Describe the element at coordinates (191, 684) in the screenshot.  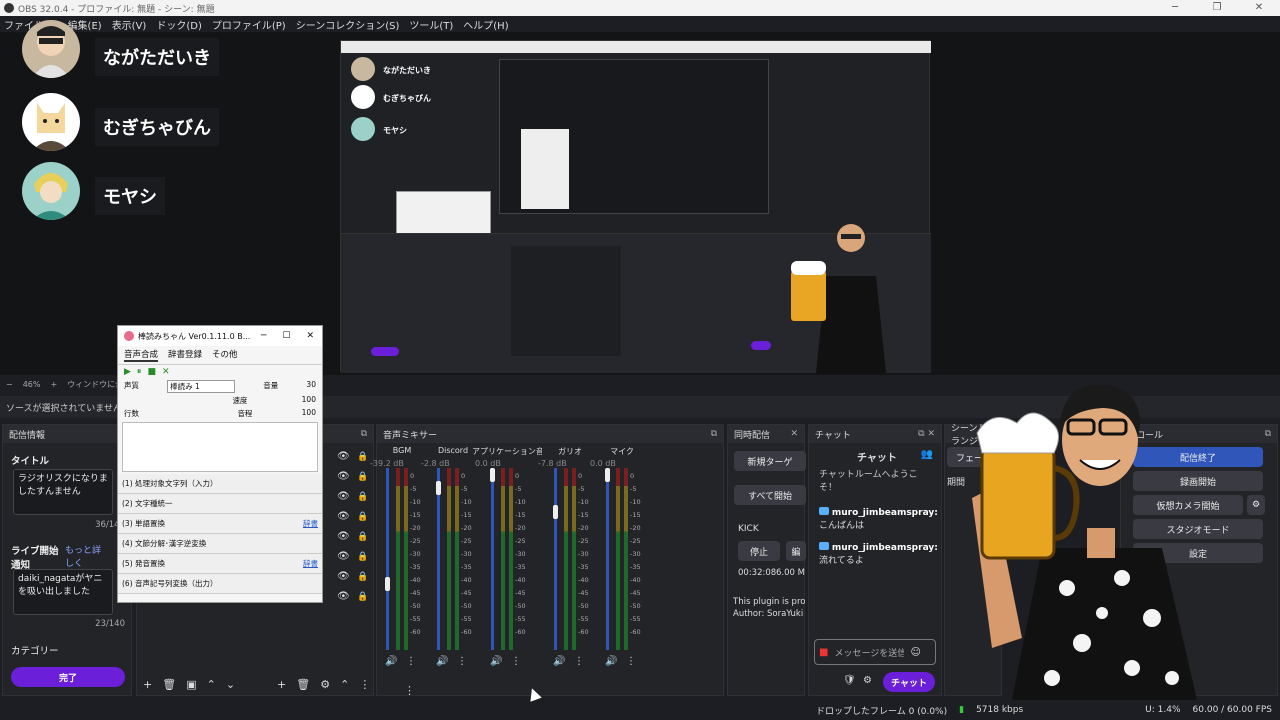
I see `filter-icon: ▣` at that location.